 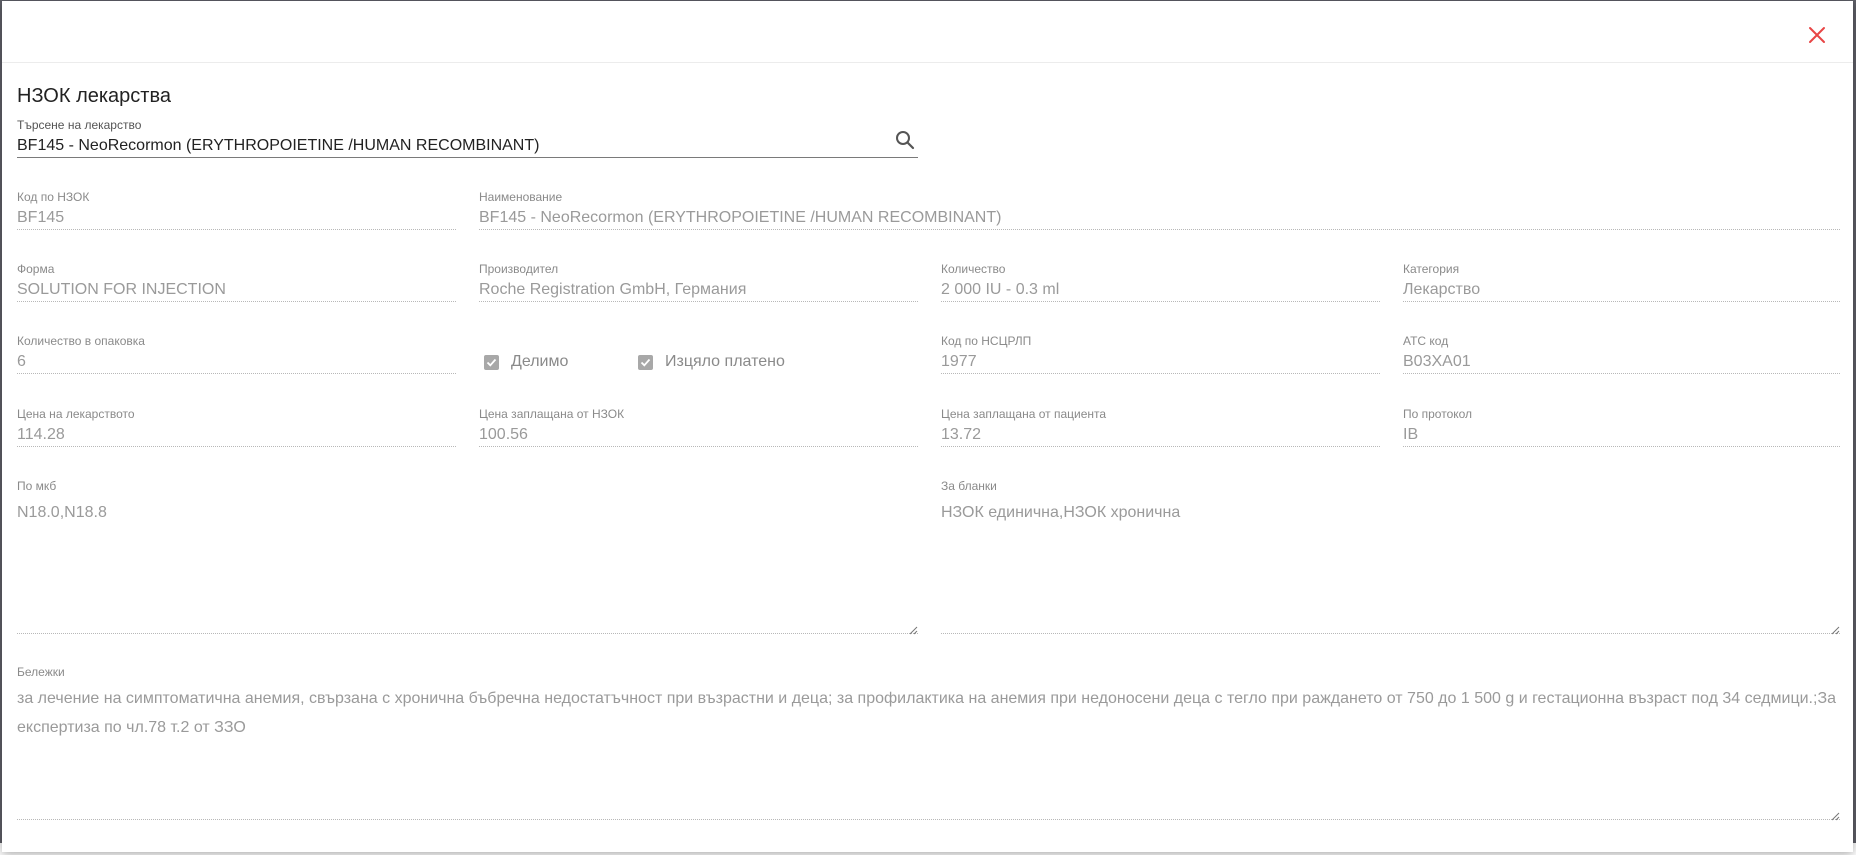 I want to click on atc-code-value: B03XA01, so click(x=1437, y=361).